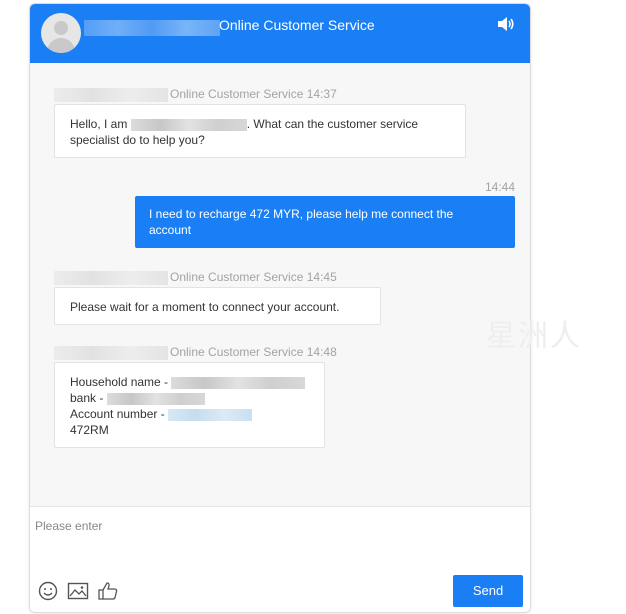 The width and height of the screenshot is (626, 614). What do you see at coordinates (210, 414) in the screenshot?
I see `redacted-account-number` at bounding box center [210, 414].